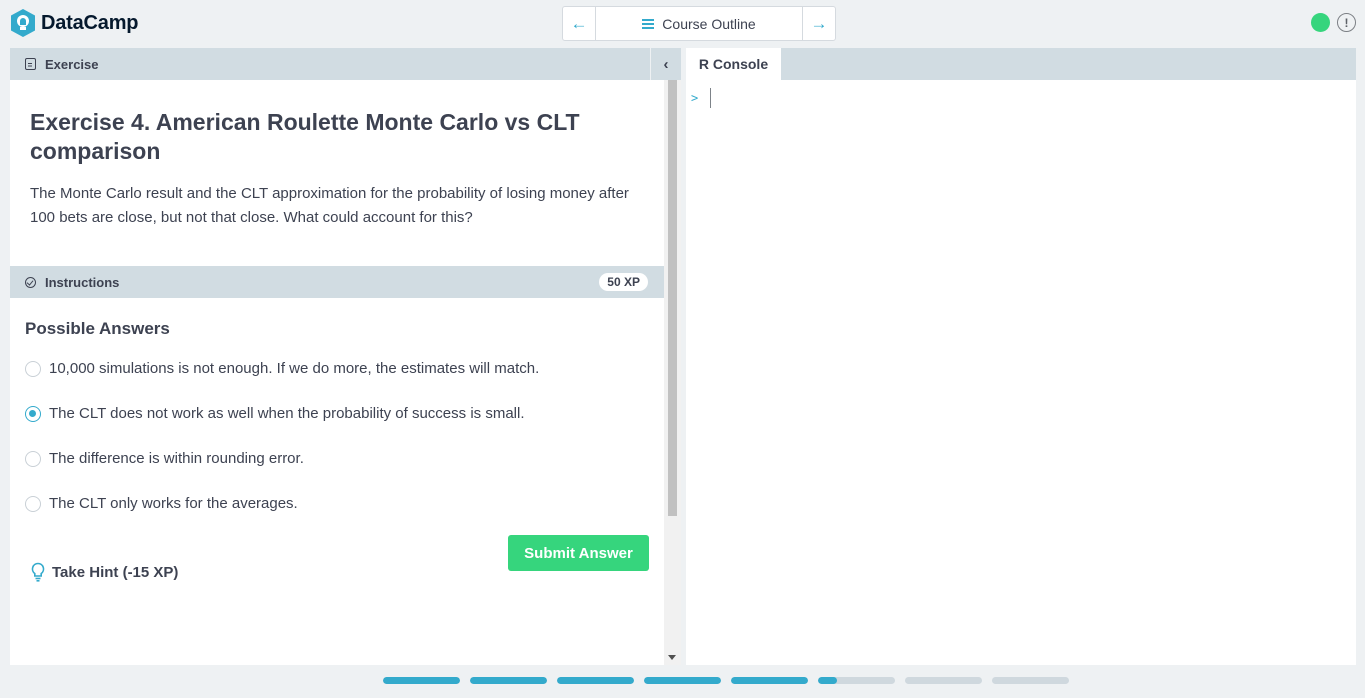 The width and height of the screenshot is (1365, 698). I want to click on document-icon, so click(30, 64).